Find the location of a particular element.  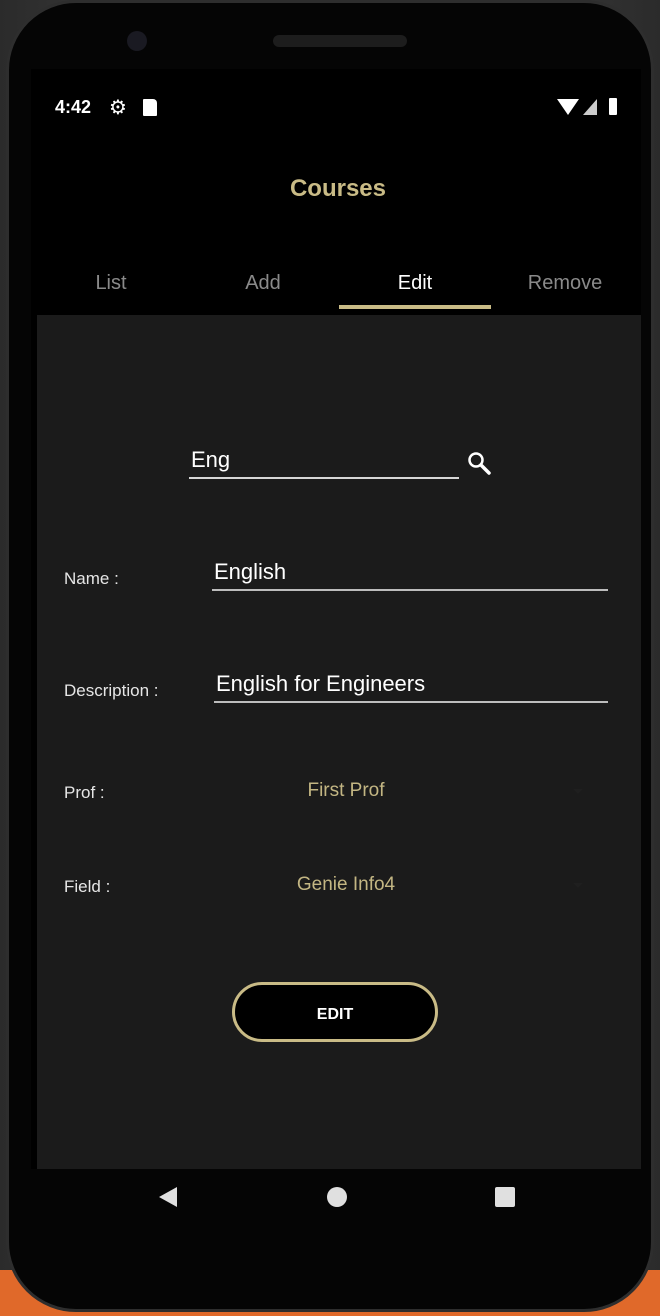

earpiece-speaker is located at coordinates (340, 41).